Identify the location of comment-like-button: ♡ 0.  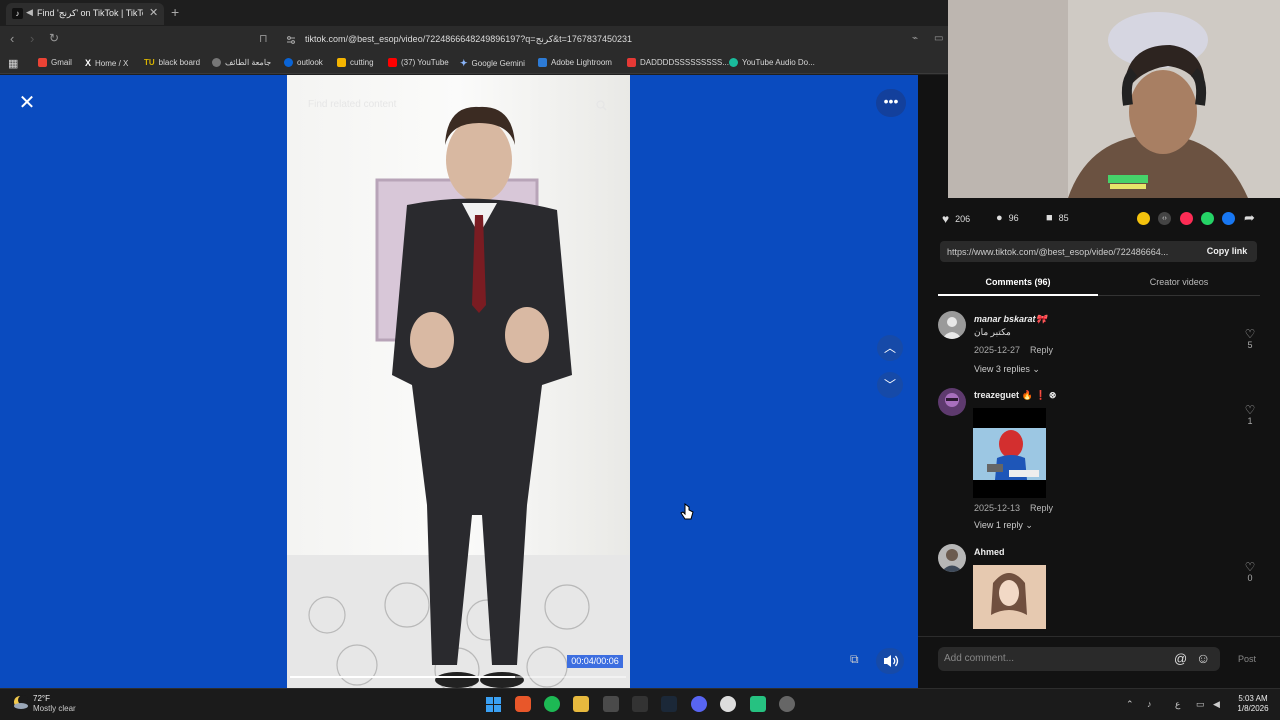
(1250, 572).